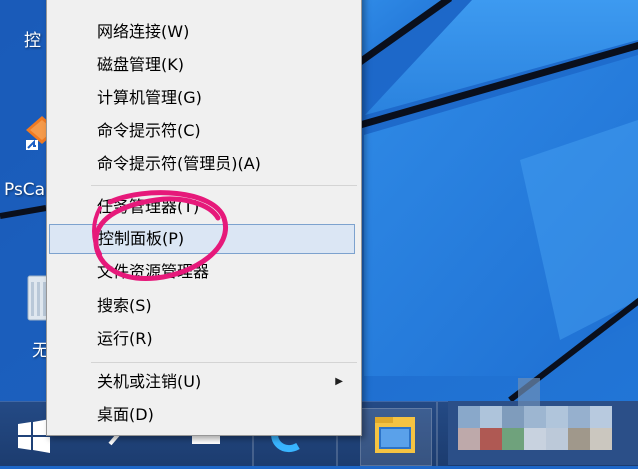  What do you see at coordinates (25, 190) in the screenshot?
I see `desktop-icon-label: PsCa` at bounding box center [25, 190].